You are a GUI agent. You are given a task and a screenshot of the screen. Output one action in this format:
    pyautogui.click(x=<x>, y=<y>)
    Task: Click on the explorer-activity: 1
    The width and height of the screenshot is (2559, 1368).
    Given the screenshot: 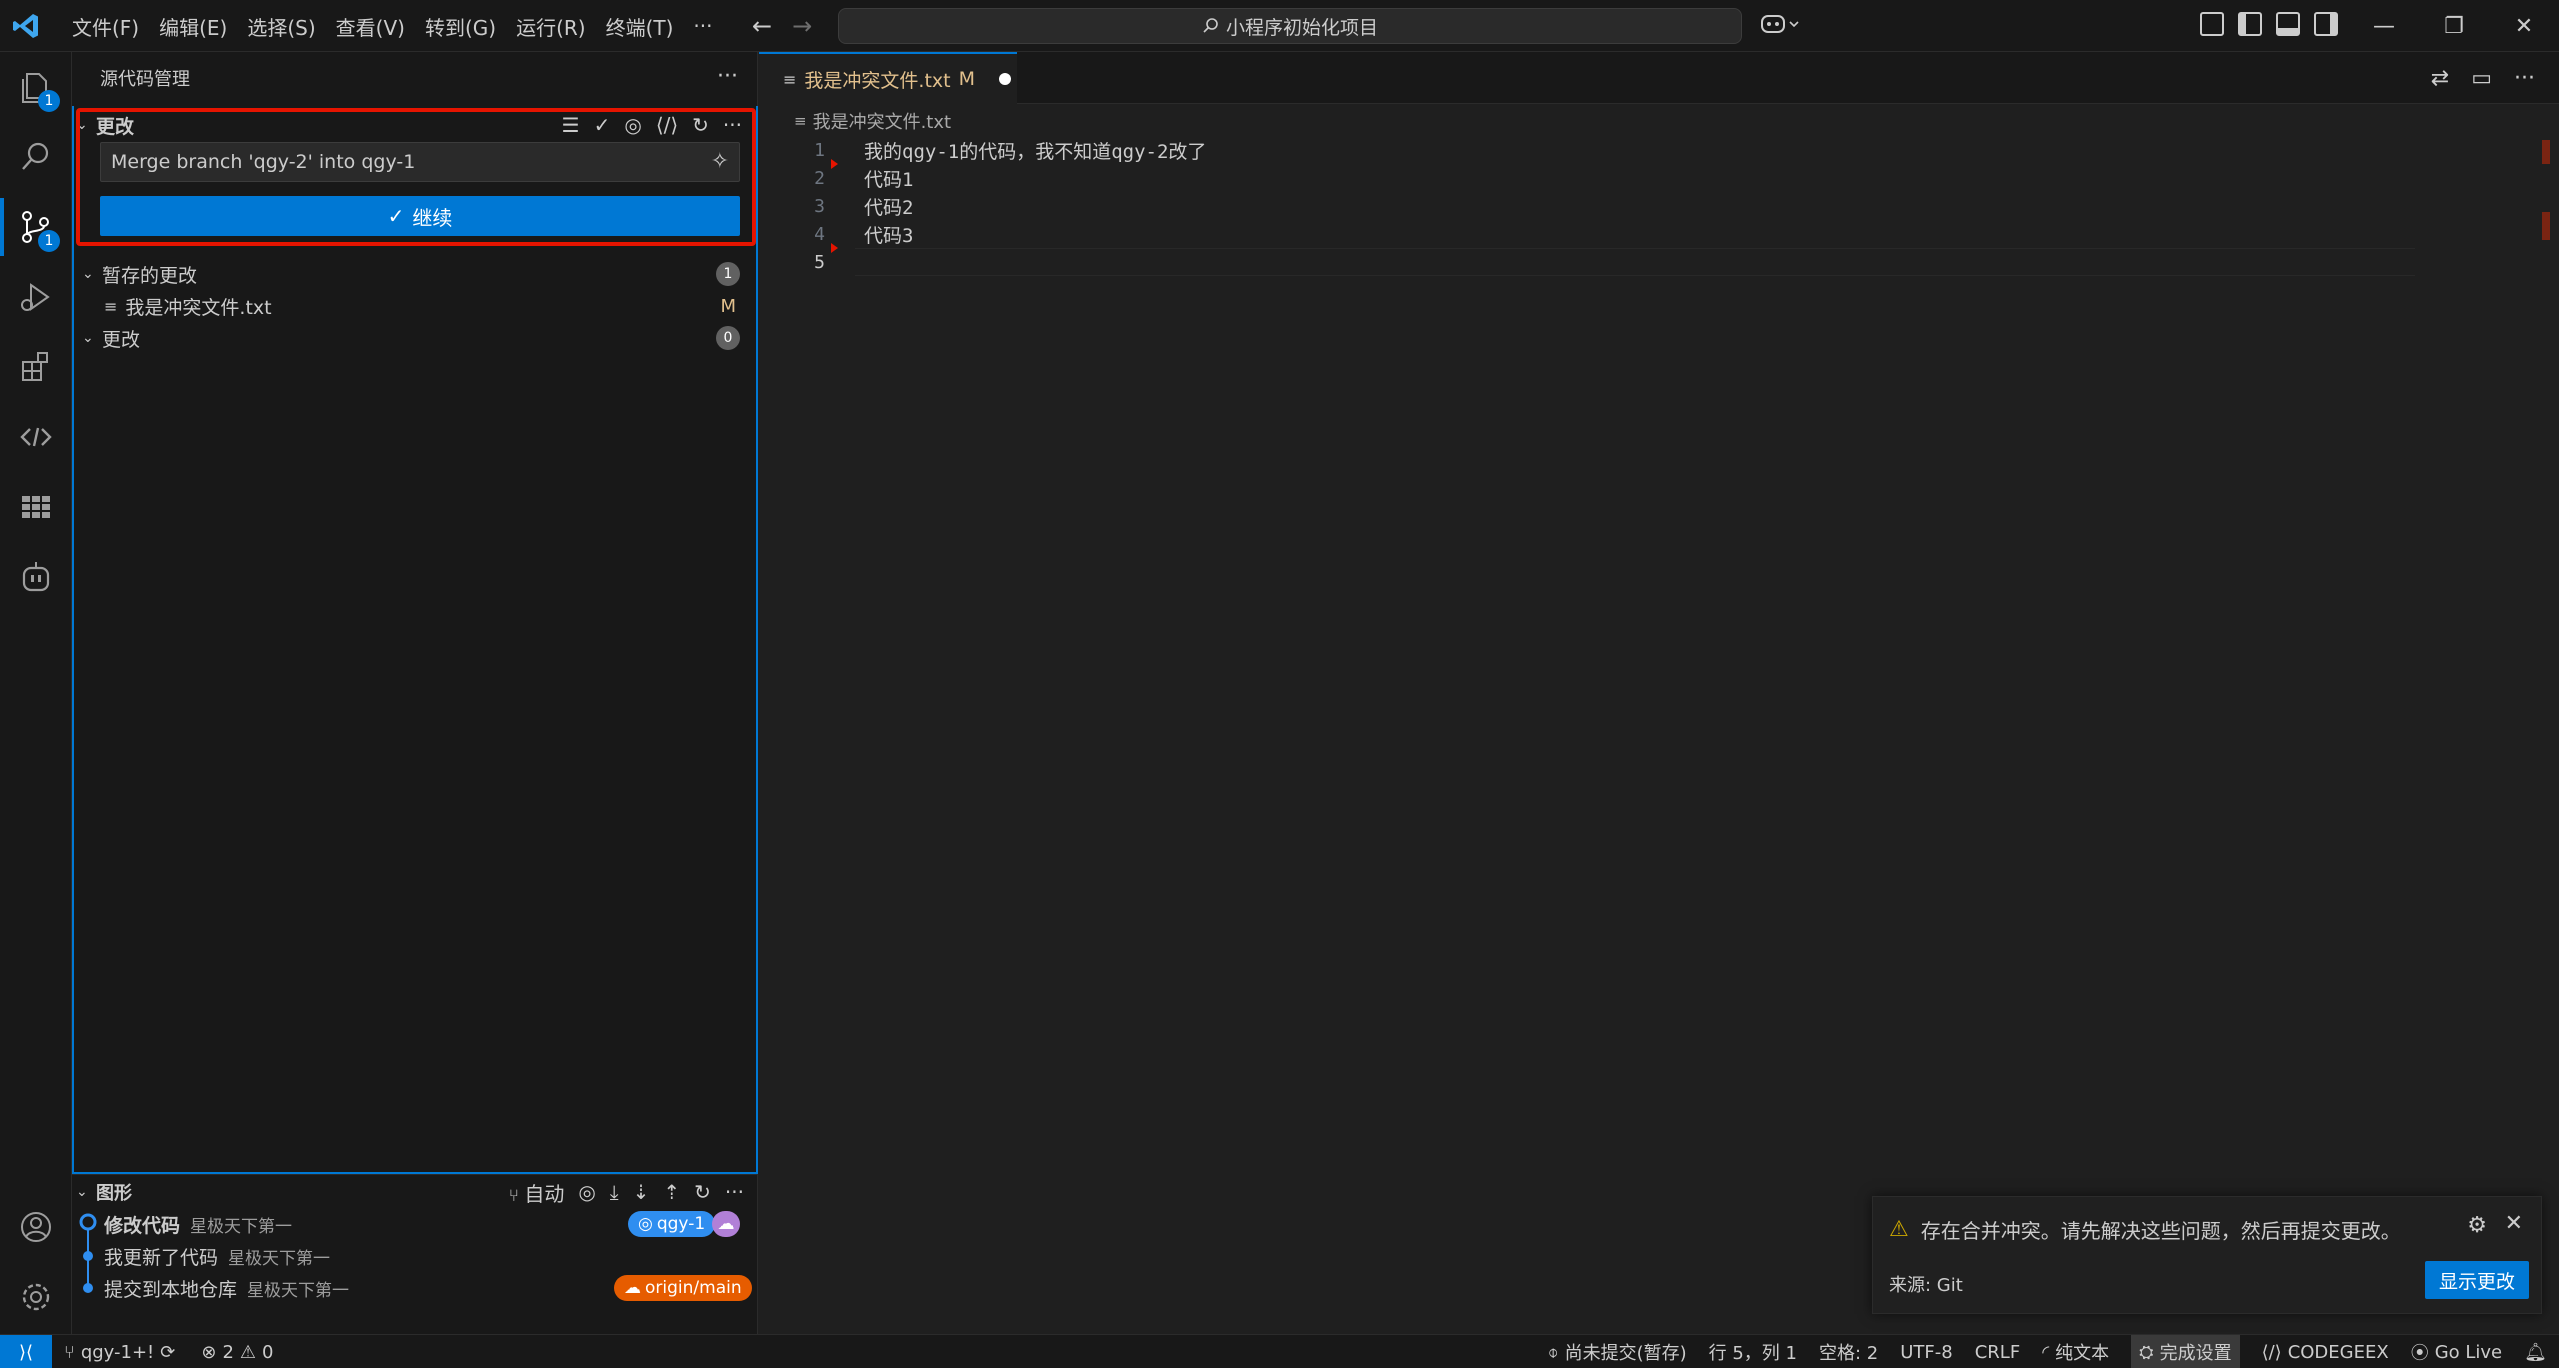 What is the action you would take?
    pyautogui.click(x=36, y=87)
    